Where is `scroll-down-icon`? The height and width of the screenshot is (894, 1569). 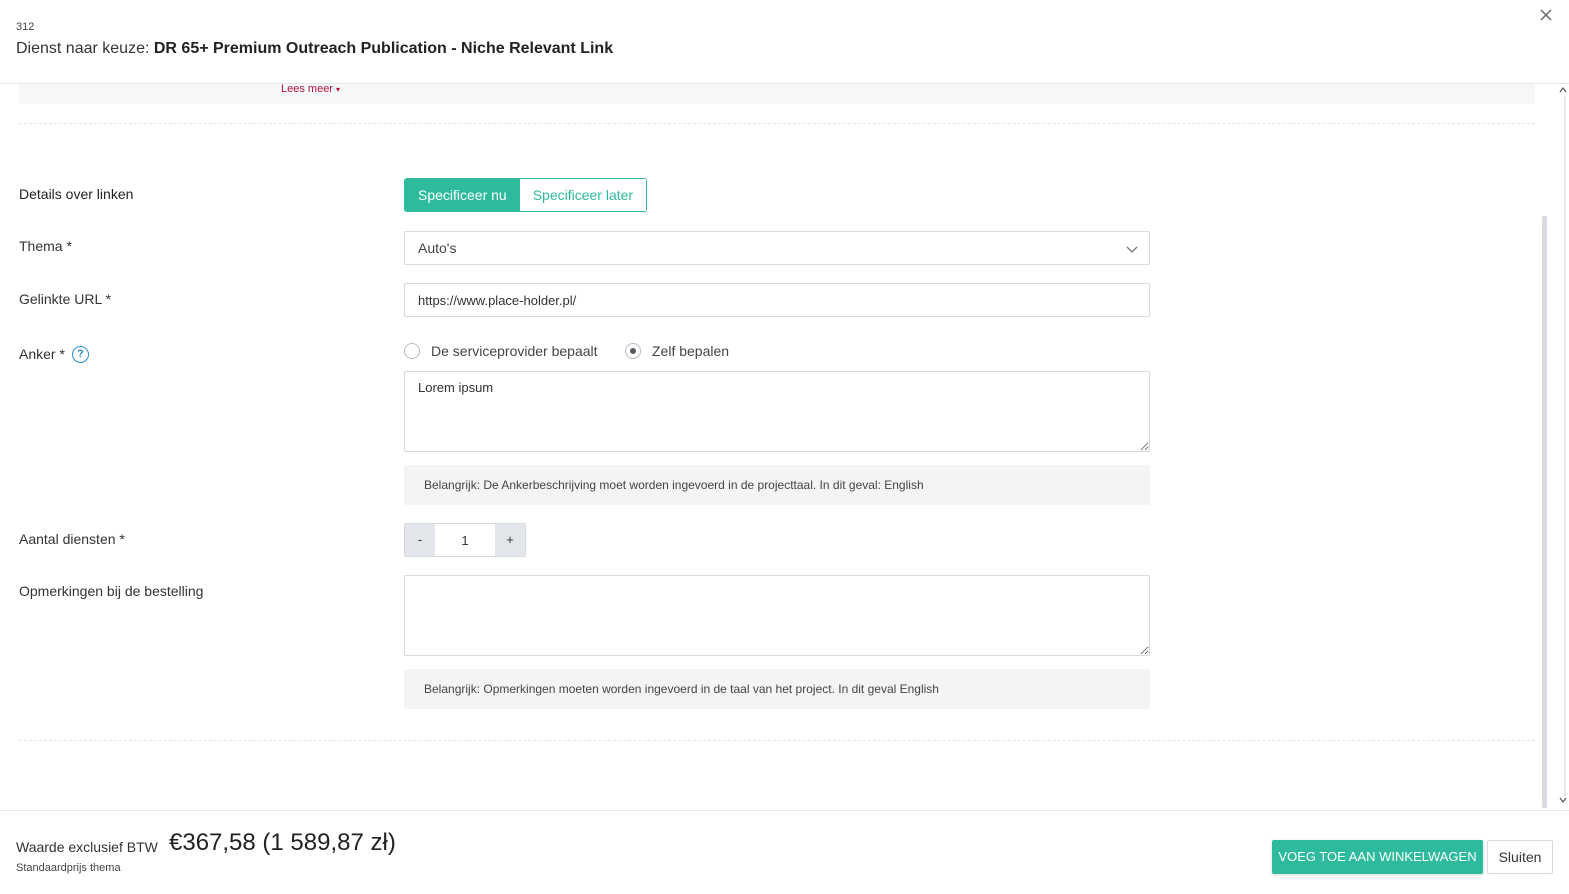
scroll-down-icon is located at coordinates (1563, 800).